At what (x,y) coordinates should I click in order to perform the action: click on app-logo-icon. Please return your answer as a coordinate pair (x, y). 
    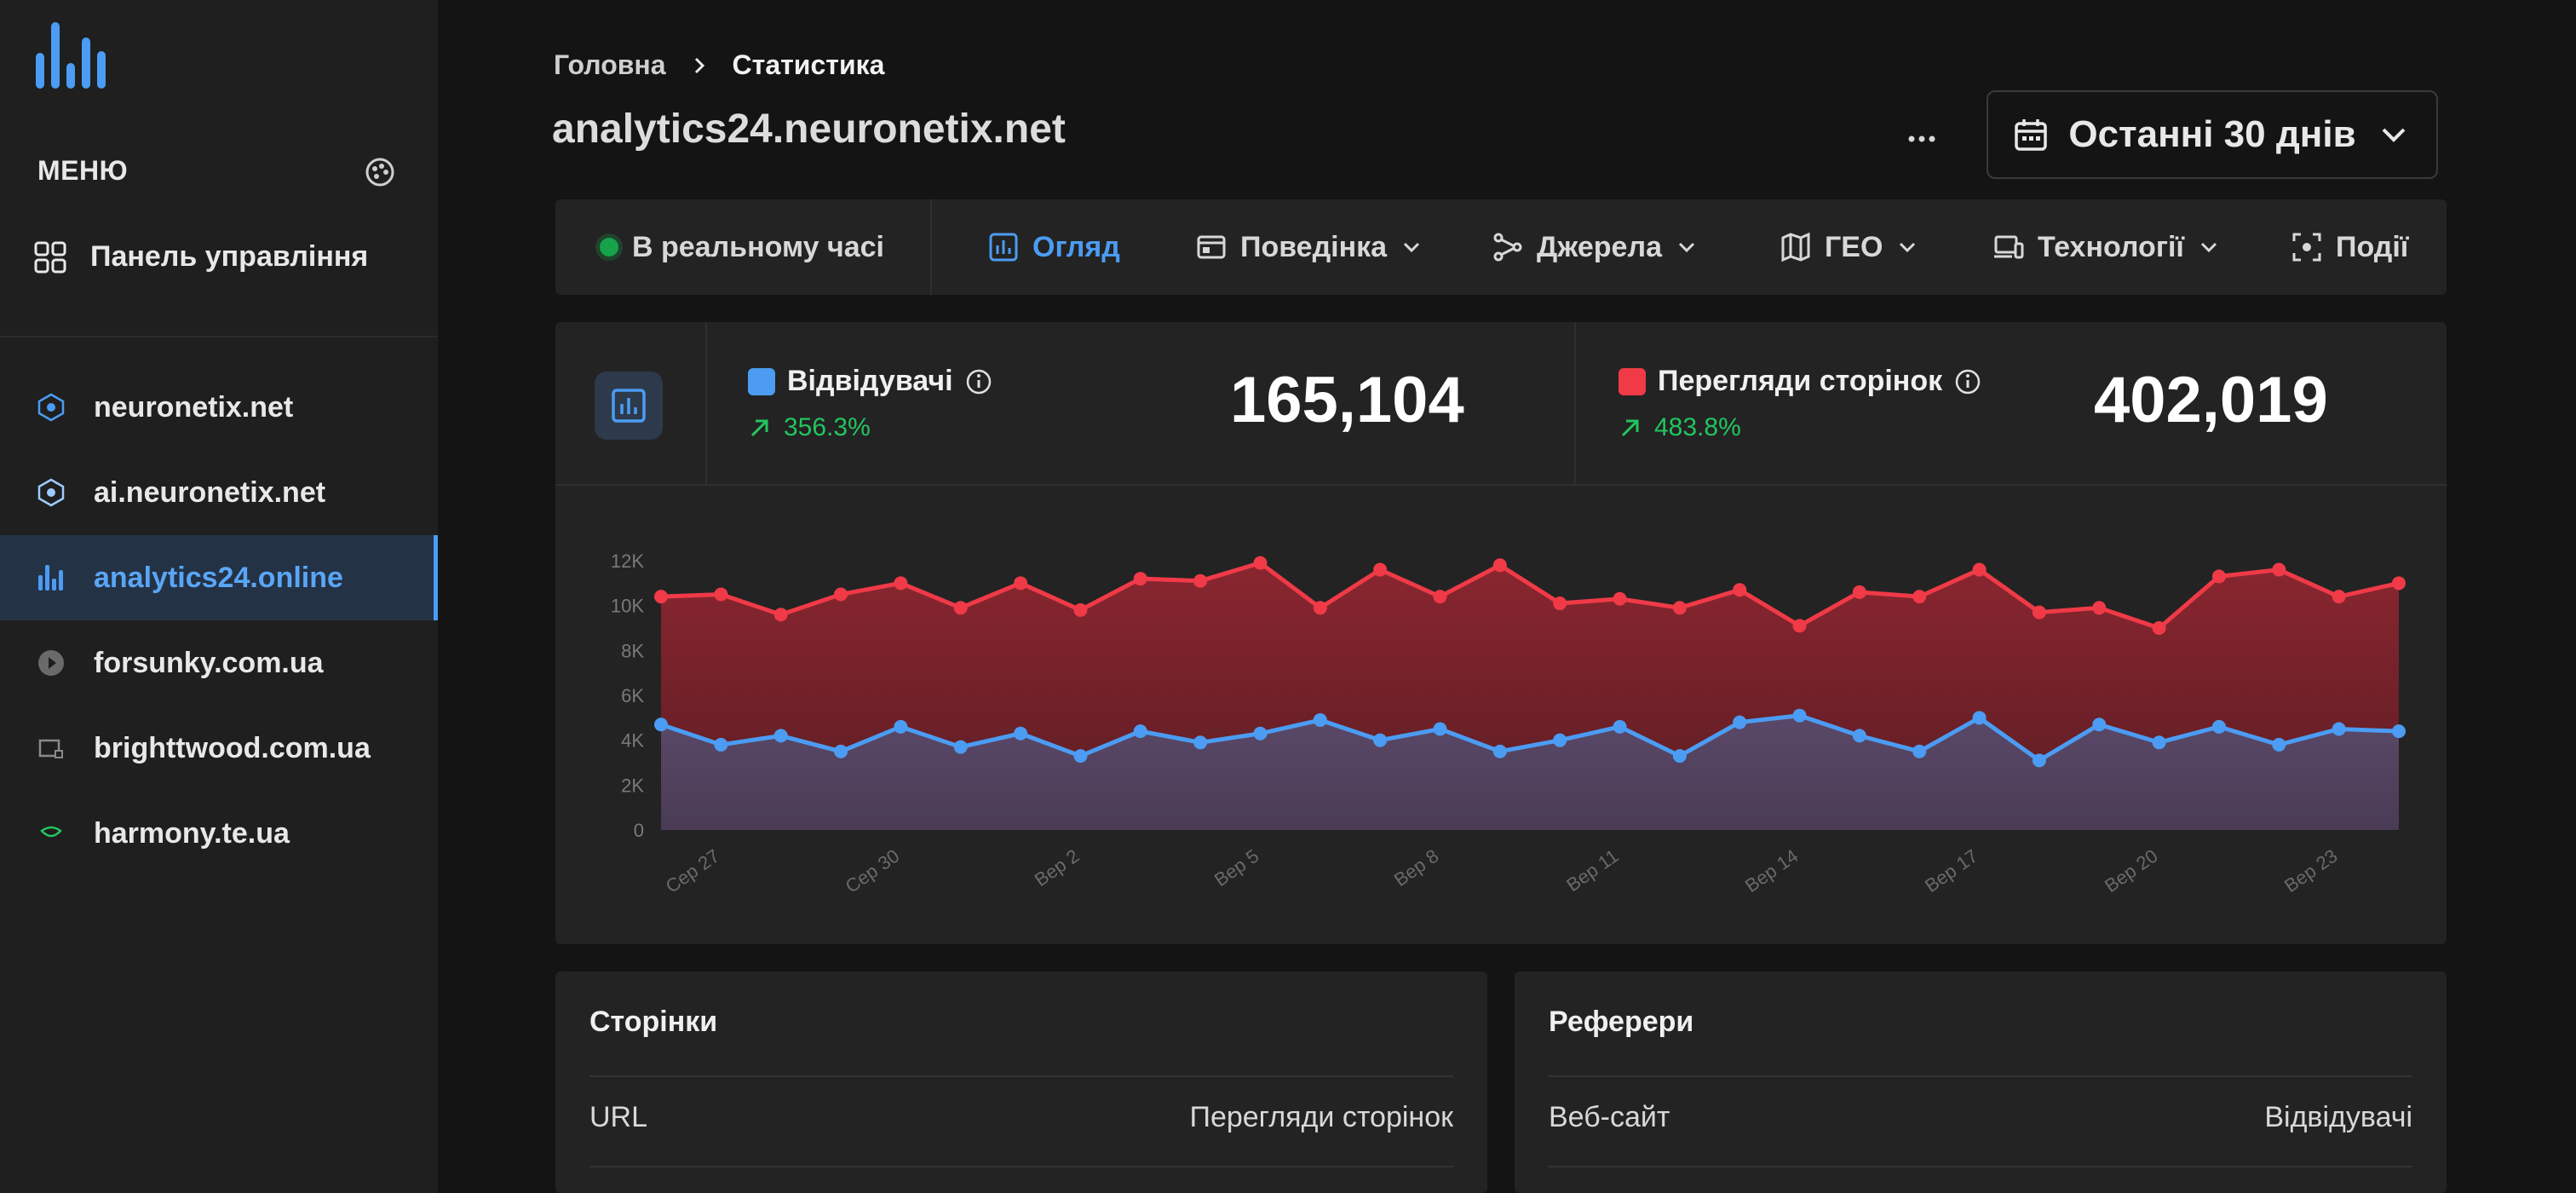
    Looking at the image, I should click on (74, 58).